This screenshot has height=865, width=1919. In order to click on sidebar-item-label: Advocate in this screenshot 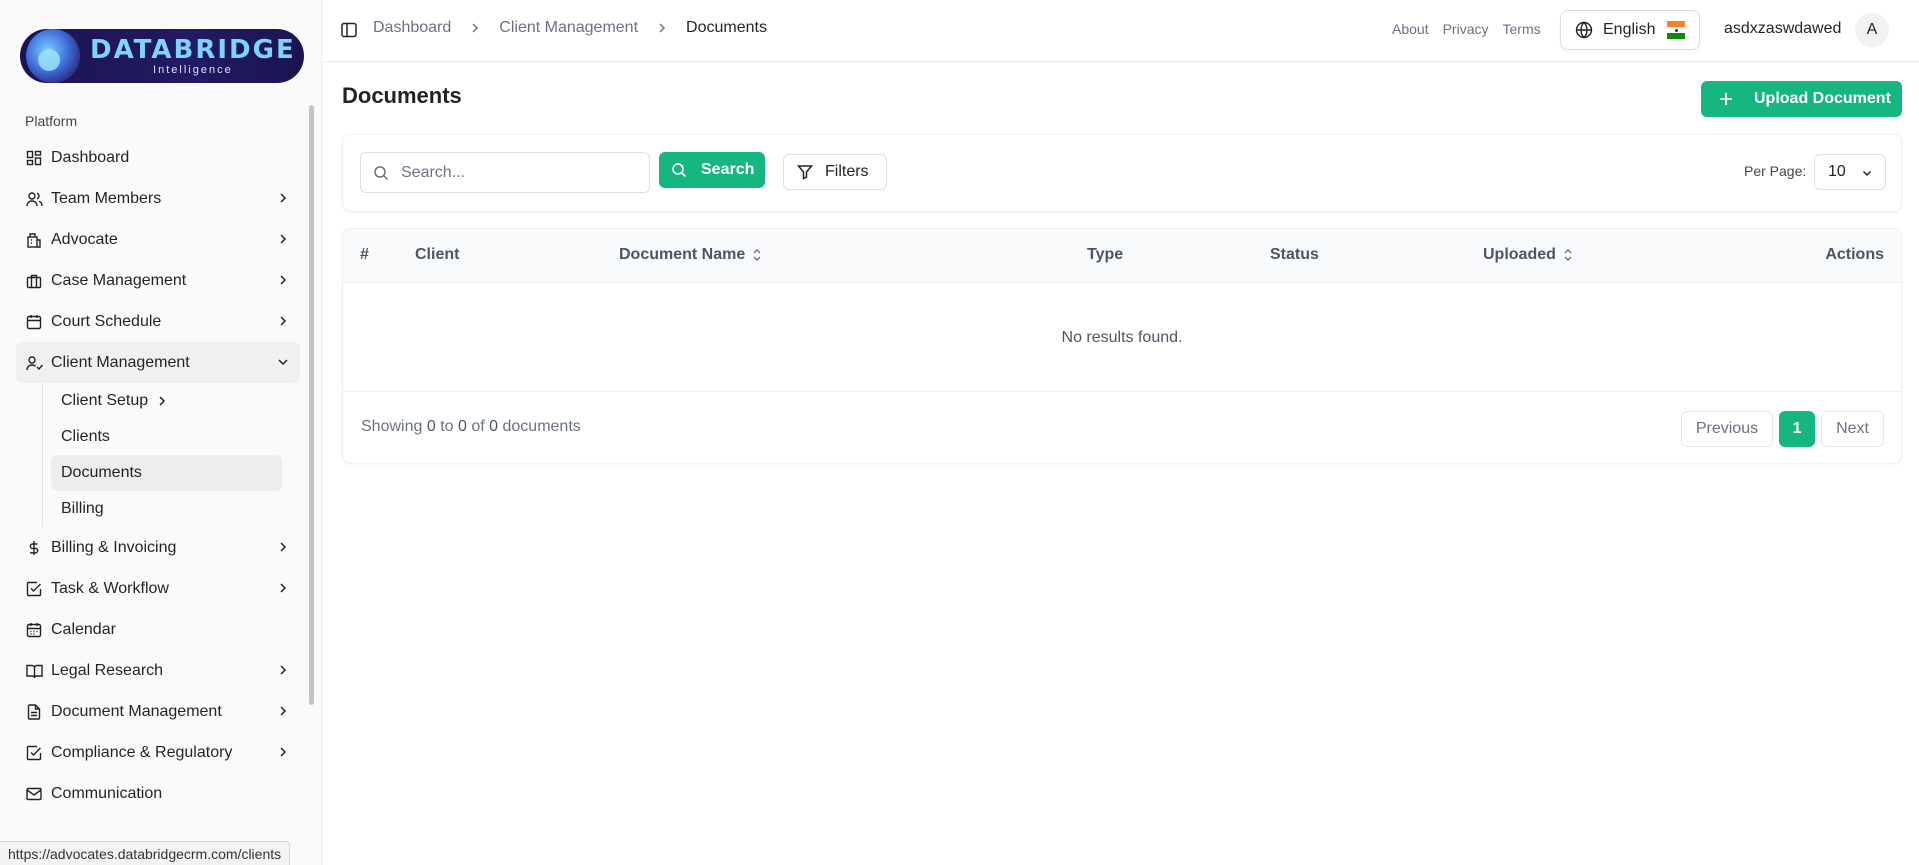, I will do `click(84, 239)`.